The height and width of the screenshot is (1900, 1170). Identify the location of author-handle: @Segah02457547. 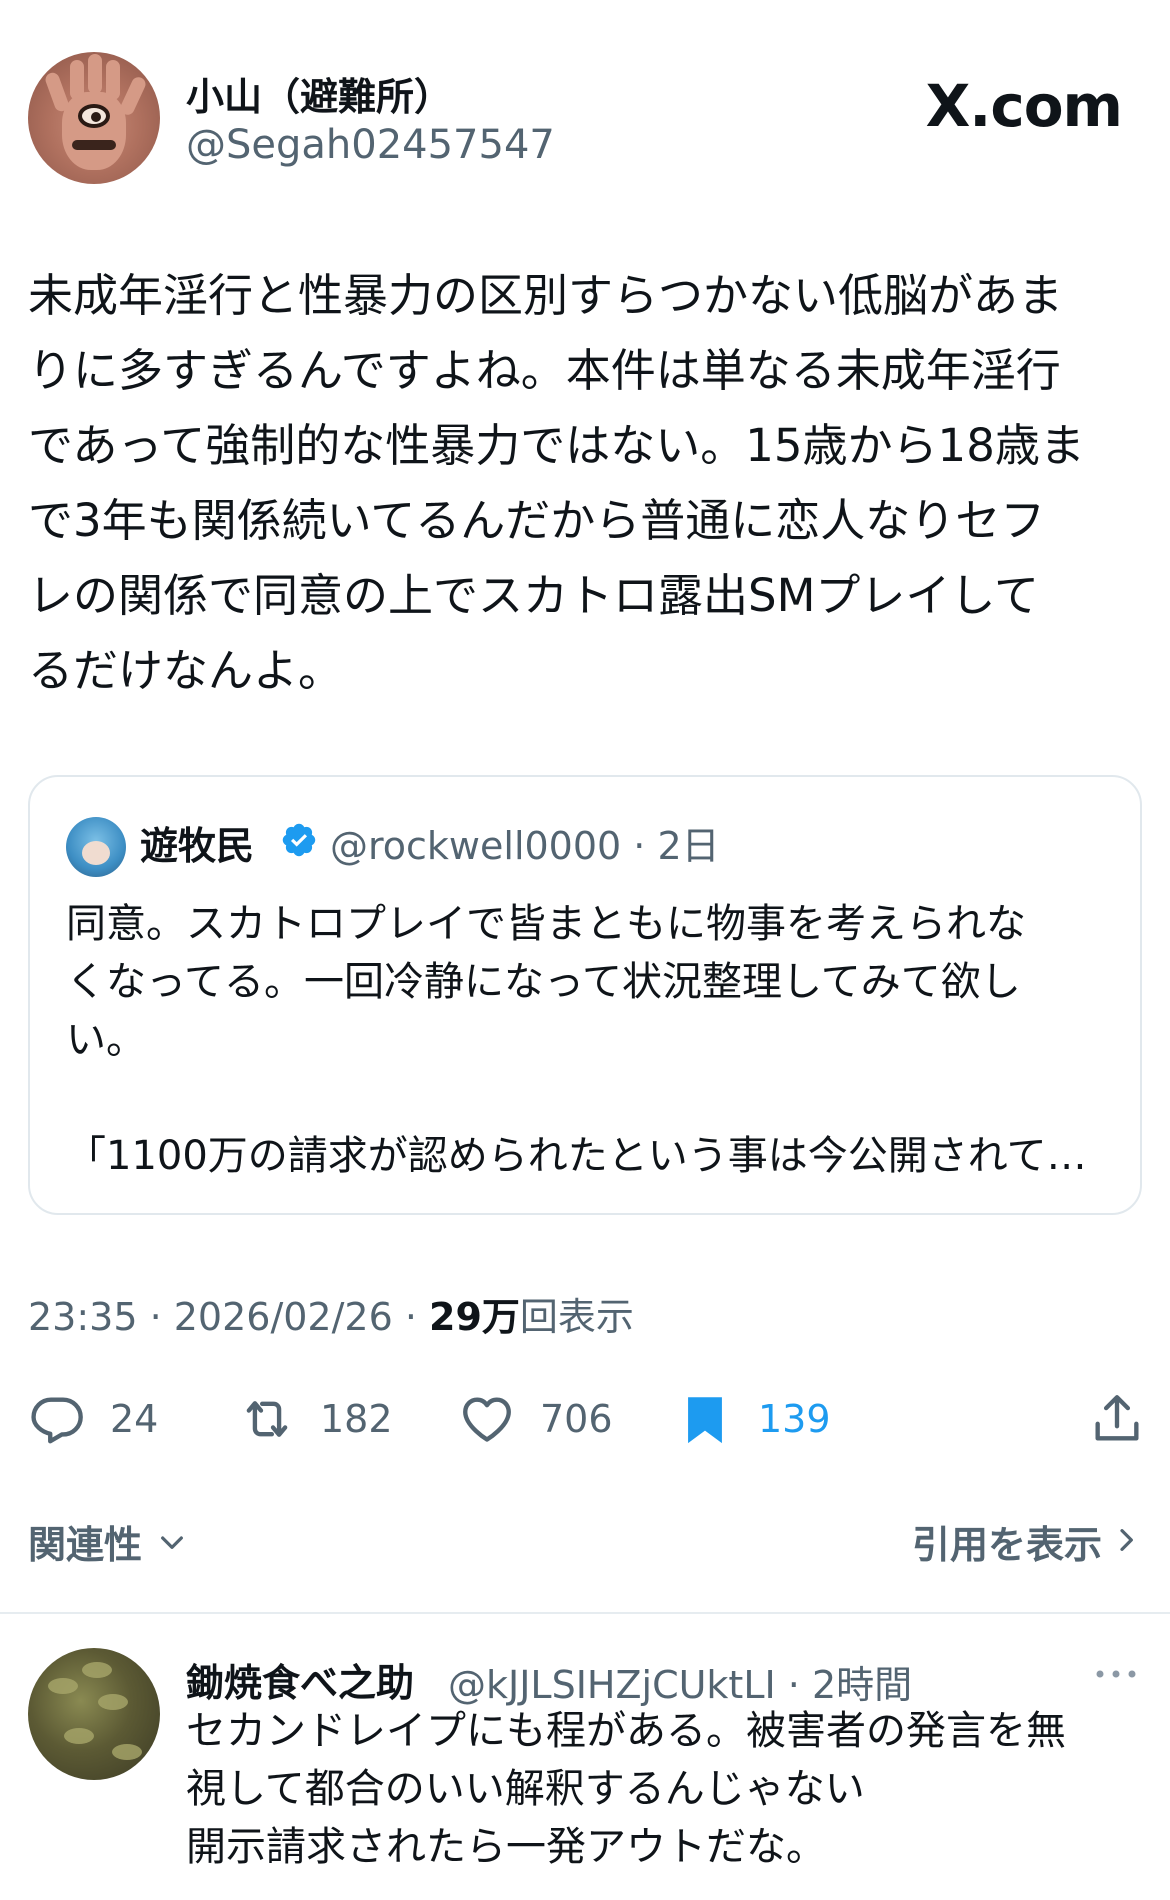
(370, 145).